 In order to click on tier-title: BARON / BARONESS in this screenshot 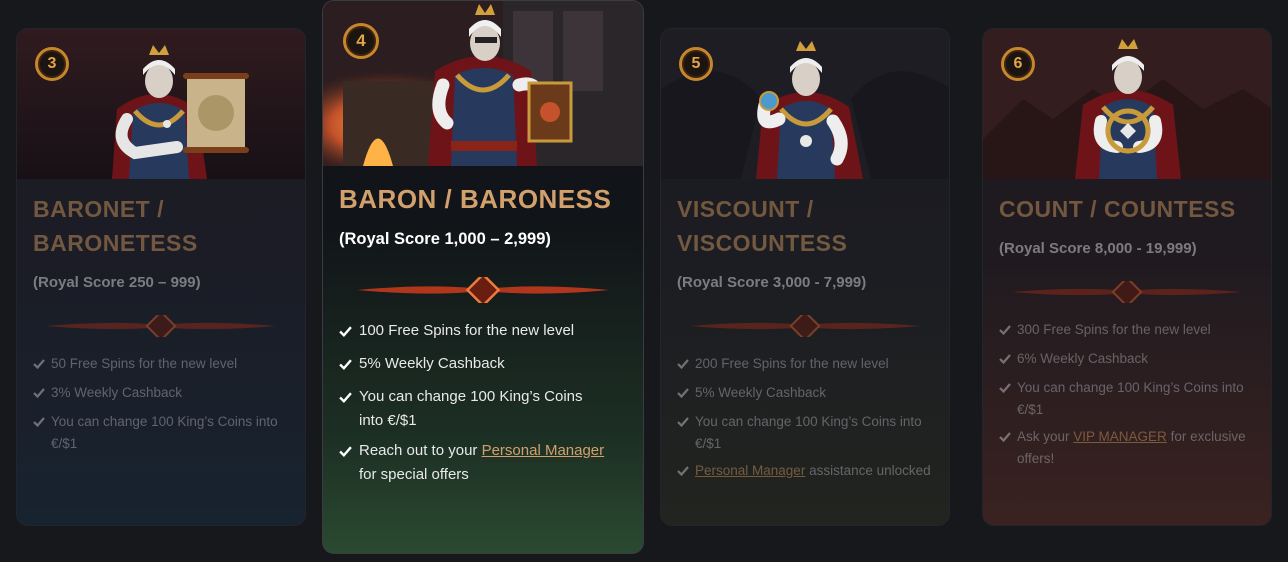, I will do `click(483, 199)`.